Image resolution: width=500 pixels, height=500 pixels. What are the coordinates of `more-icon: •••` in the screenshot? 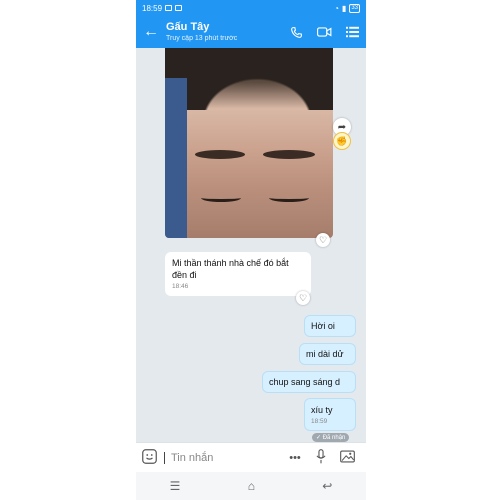 It's located at (295, 458).